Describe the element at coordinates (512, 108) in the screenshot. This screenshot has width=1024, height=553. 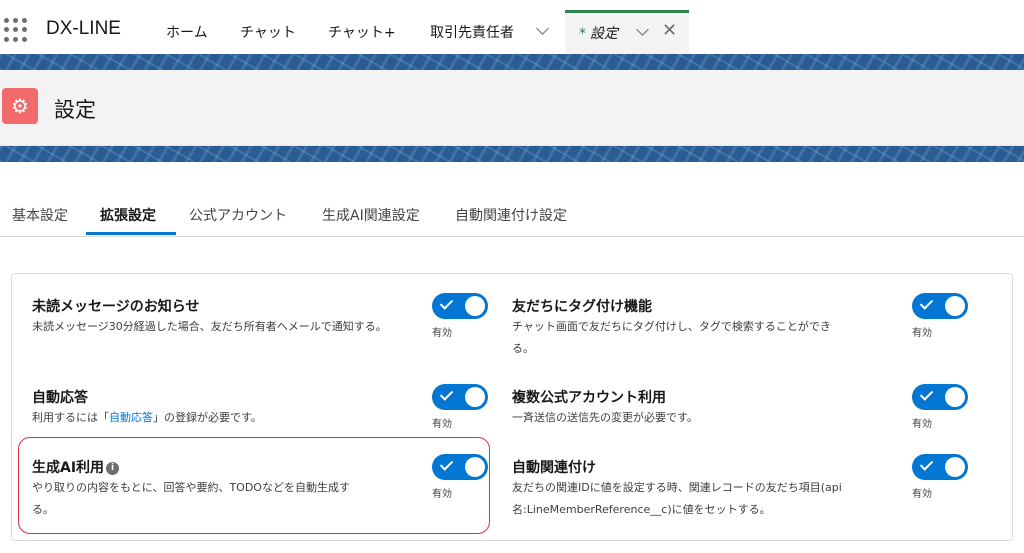
I see `page-header: ⚙ 設定` at that location.